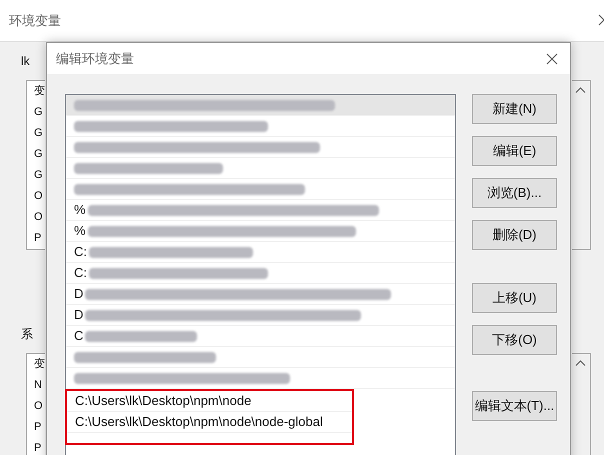 The height and width of the screenshot is (455, 604). I want to click on dialog-button: 删除(D), so click(514, 235).